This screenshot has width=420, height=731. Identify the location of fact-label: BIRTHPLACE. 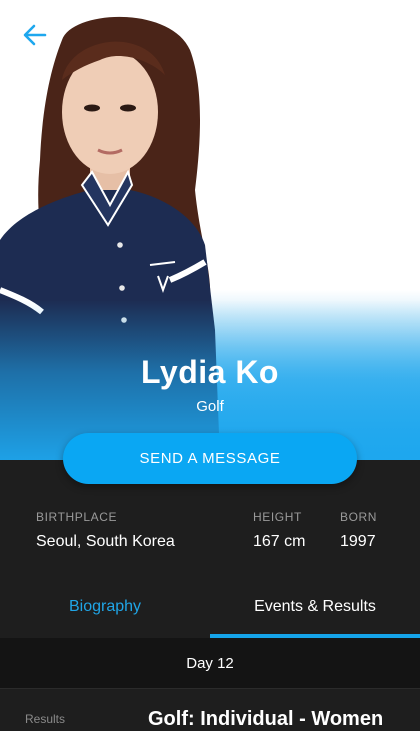
(77, 517).